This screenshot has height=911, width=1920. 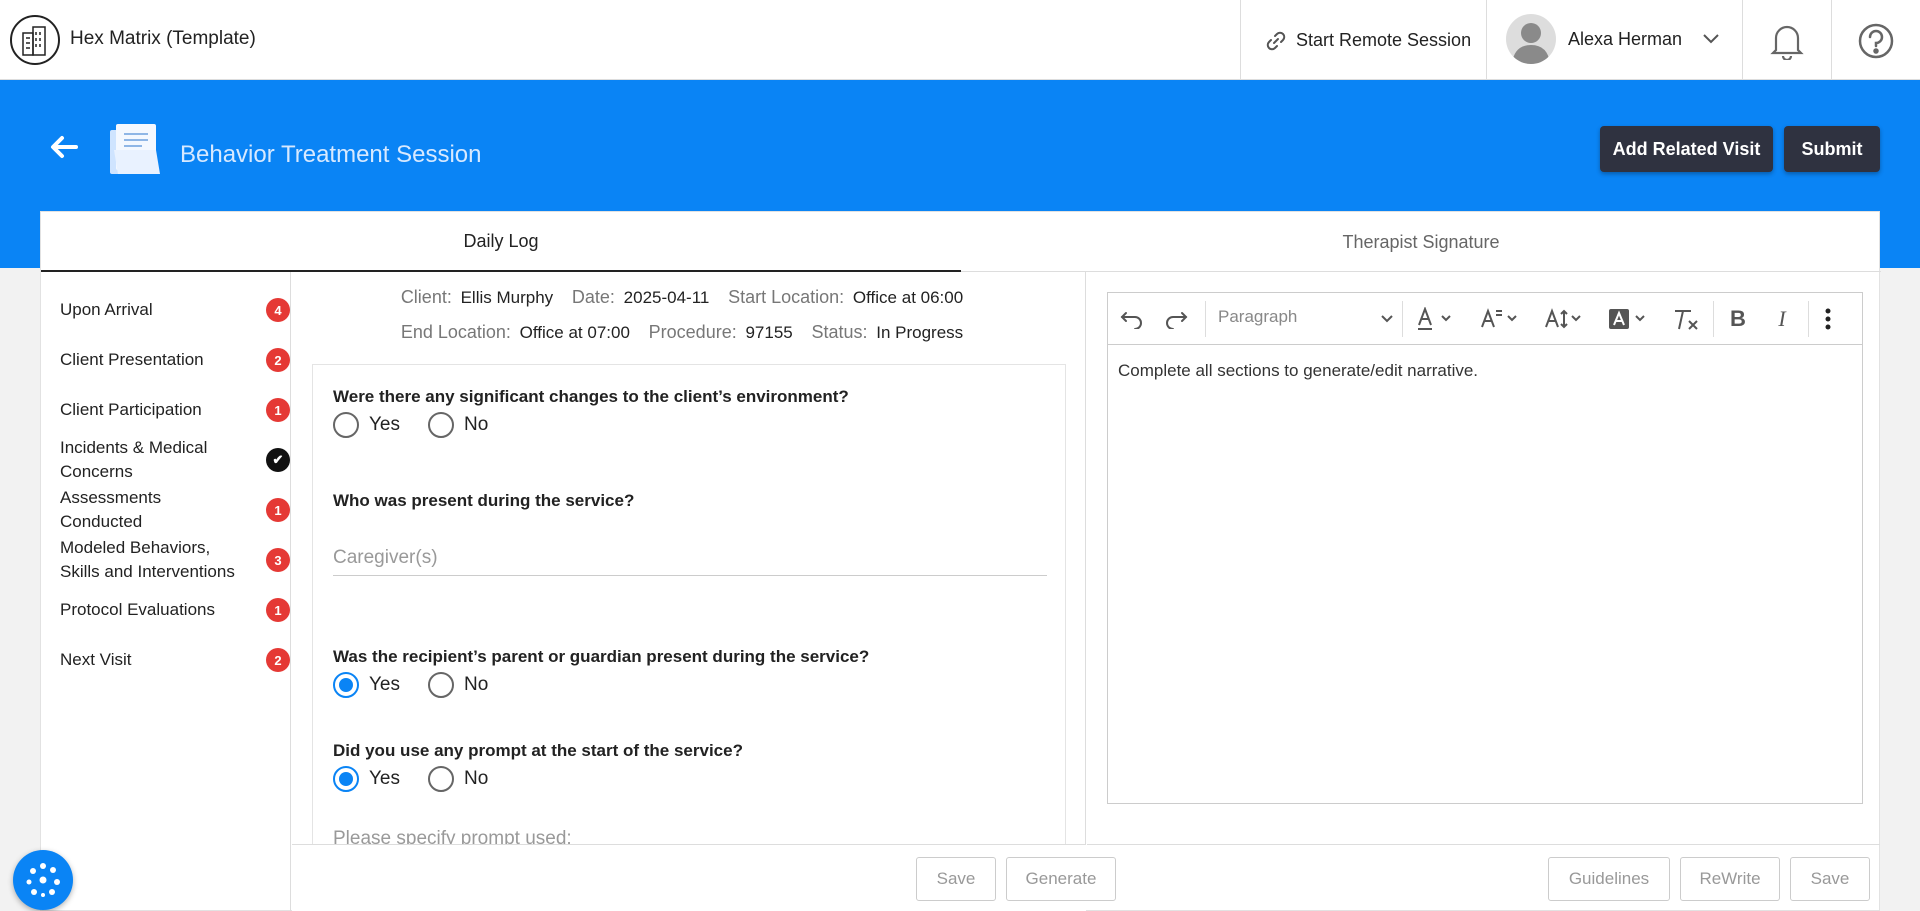 What do you see at coordinates (507, 297) in the screenshot?
I see `client-value: Ellis Murphy` at bounding box center [507, 297].